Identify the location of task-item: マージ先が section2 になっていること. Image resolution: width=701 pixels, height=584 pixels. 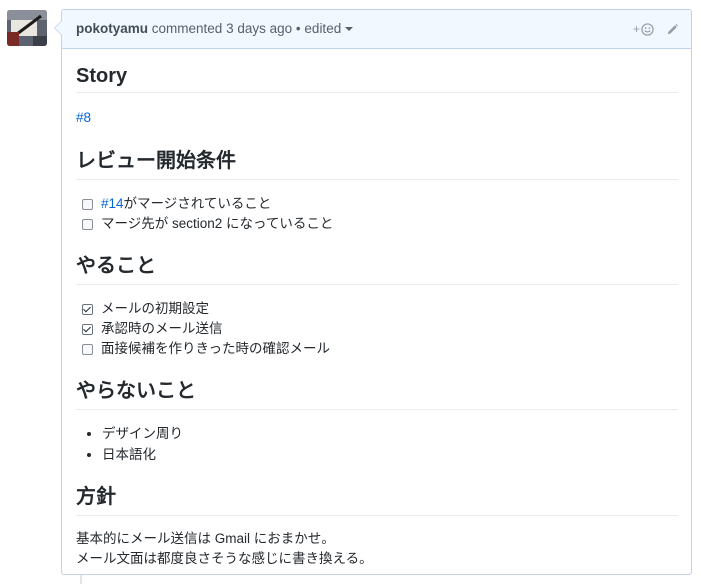
(380, 224).